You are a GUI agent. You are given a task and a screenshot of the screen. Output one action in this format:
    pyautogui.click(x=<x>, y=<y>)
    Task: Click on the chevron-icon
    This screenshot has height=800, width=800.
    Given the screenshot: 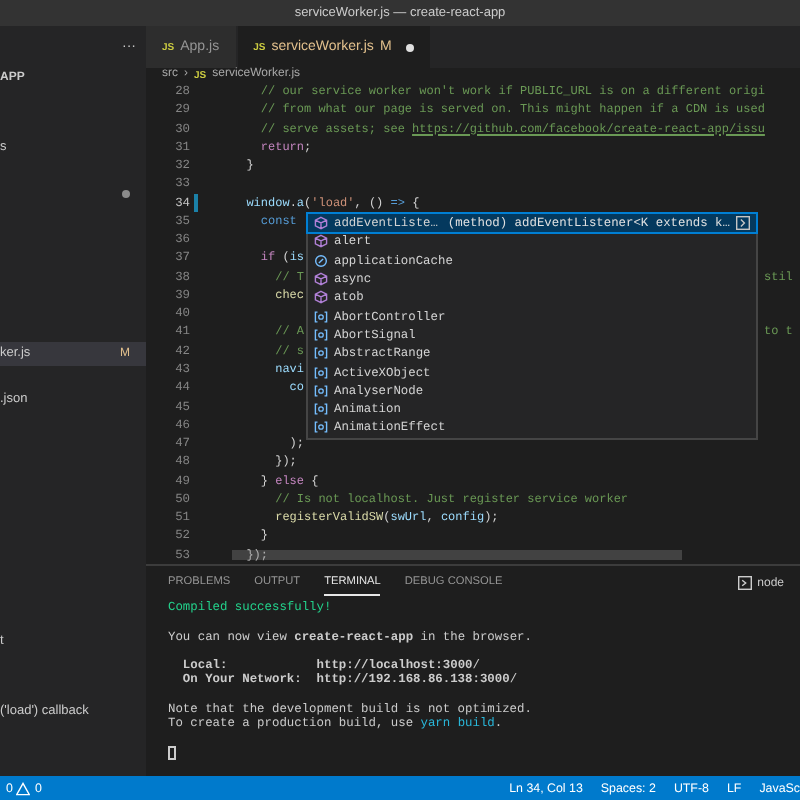 What is the action you would take?
    pyautogui.click(x=743, y=223)
    